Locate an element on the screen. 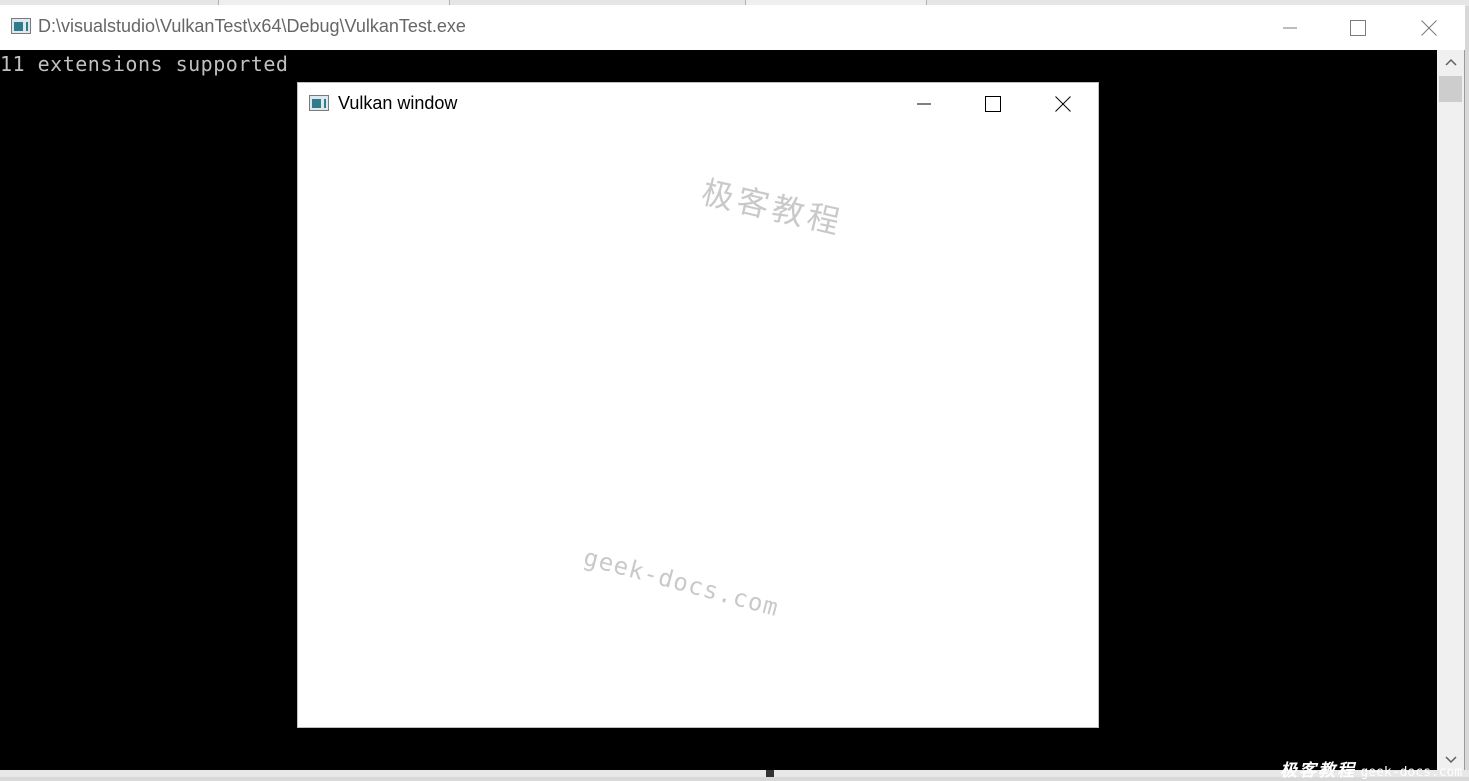 The image size is (1469, 781). taskbar-strip is located at coordinates (734, 773).